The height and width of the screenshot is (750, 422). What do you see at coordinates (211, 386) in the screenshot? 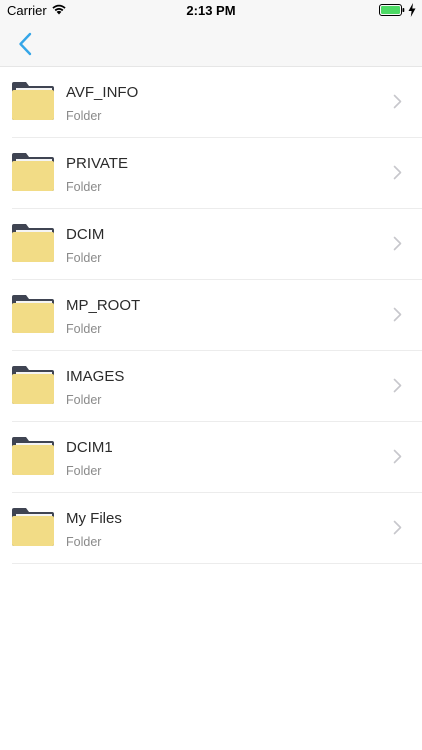
I see `list-item: IMAGES Folder` at bounding box center [211, 386].